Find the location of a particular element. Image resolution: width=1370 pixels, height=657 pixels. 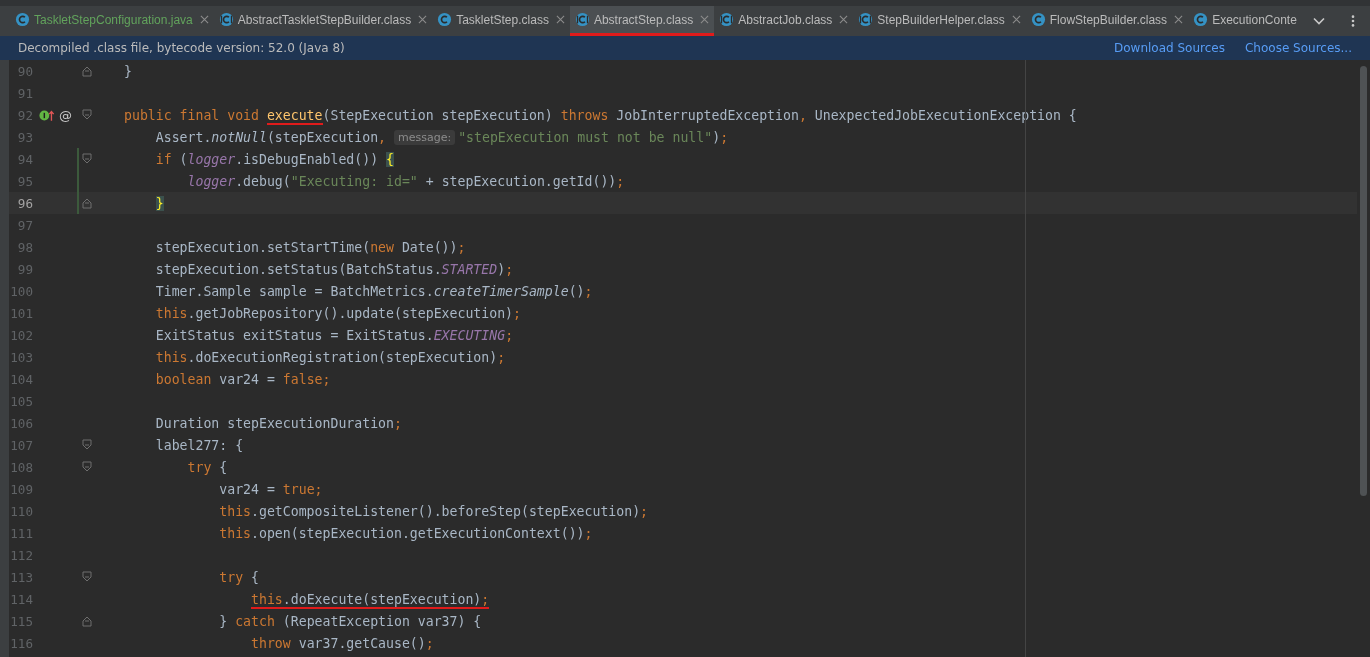

more-icon is located at coordinates (1353, 21).